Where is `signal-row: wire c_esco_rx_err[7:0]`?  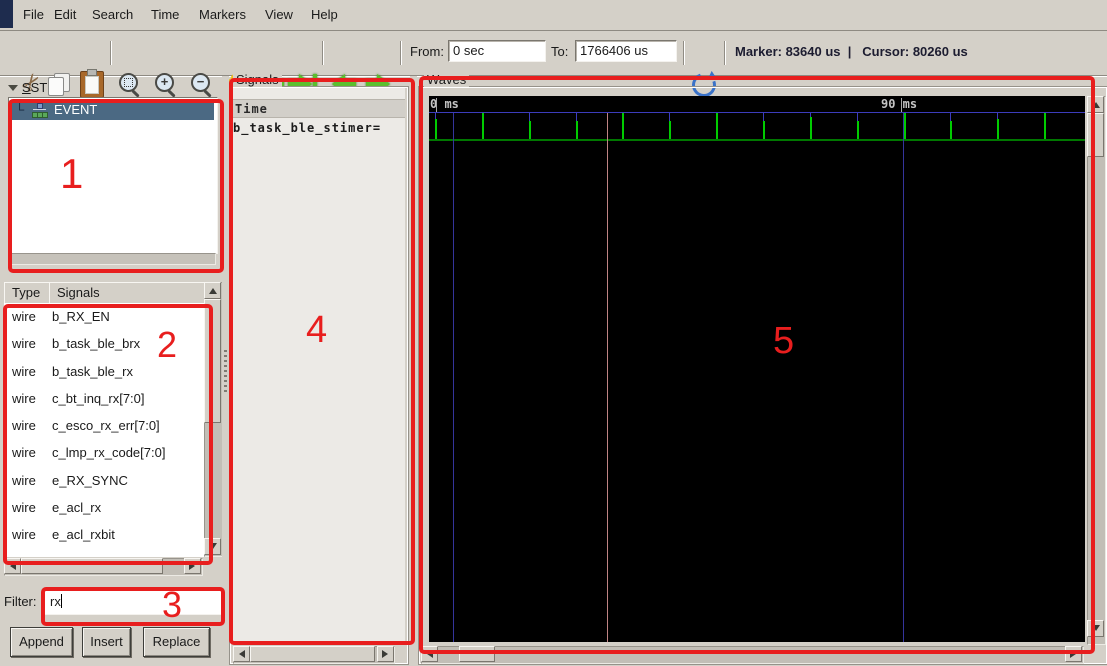 signal-row: wire c_esco_rx_err[7:0] is located at coordinates (104, 425).